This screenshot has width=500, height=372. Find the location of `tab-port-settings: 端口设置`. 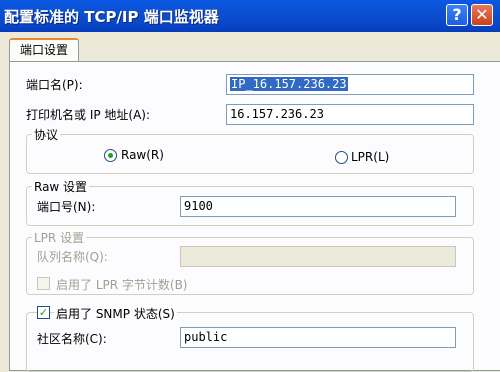

tab-port-settings: 端口设置 is located at coordinates (44, 50).